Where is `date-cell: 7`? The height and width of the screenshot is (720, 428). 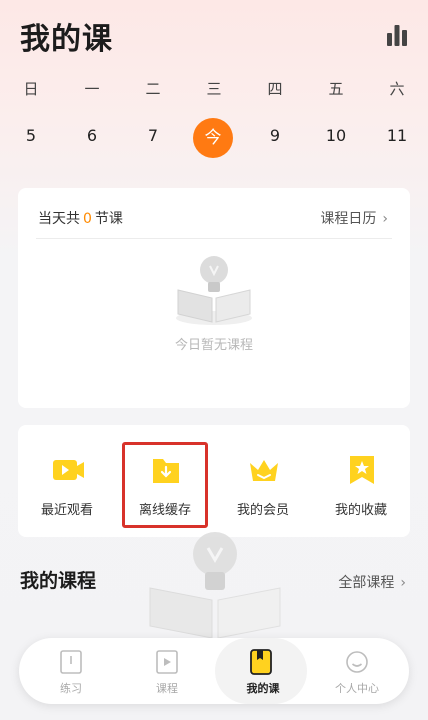 date-cell: 7 is located at coordinates (153, 136).